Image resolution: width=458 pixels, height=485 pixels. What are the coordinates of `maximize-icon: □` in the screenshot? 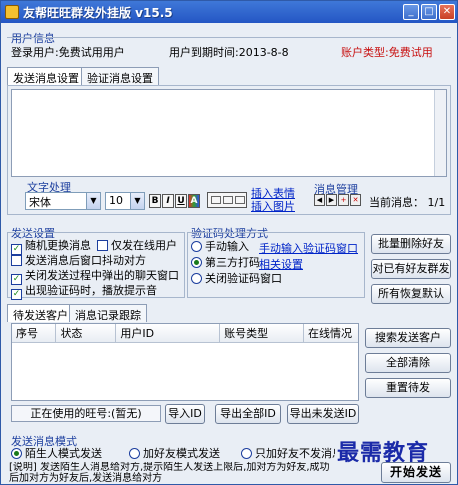 It's located at (429, 12).